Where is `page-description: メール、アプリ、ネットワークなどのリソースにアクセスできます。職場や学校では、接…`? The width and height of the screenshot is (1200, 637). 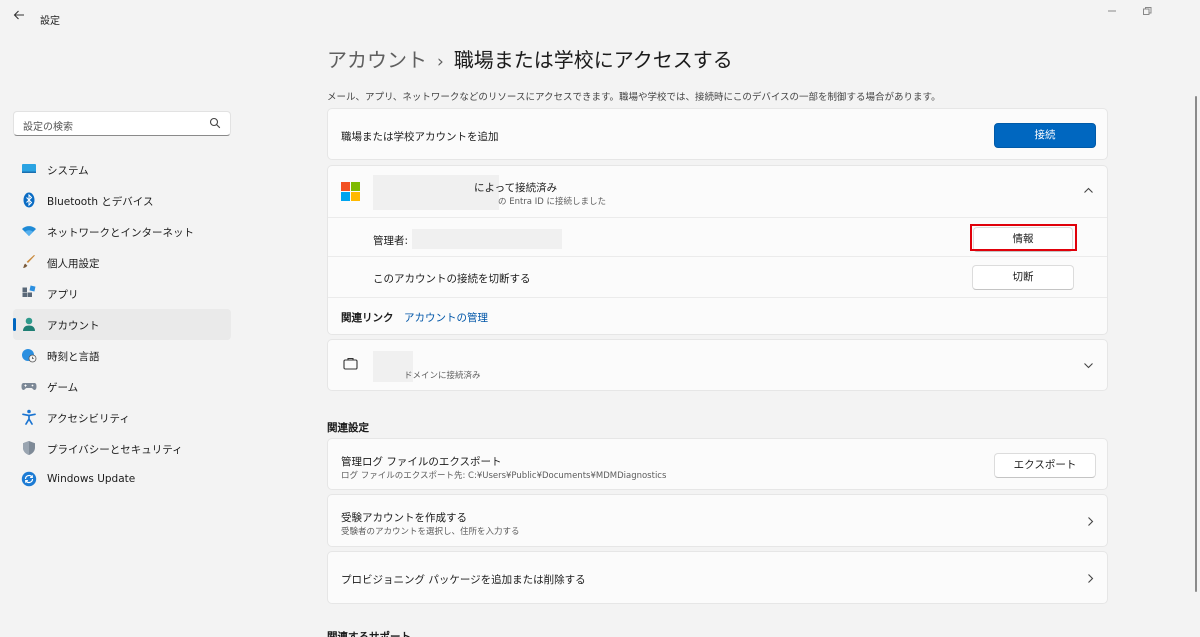
page-description: メール、アプリ、ネットワークなどのリソースにアクセスできます。職場や学校では、接… is located at coordinates (634, 97).